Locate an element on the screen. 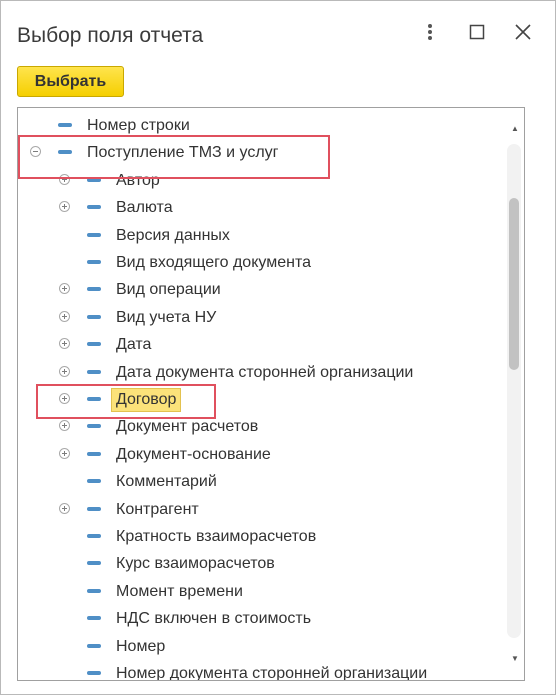  tree-row: Номер документа сторонней организации is located at coordinates (260, 671).